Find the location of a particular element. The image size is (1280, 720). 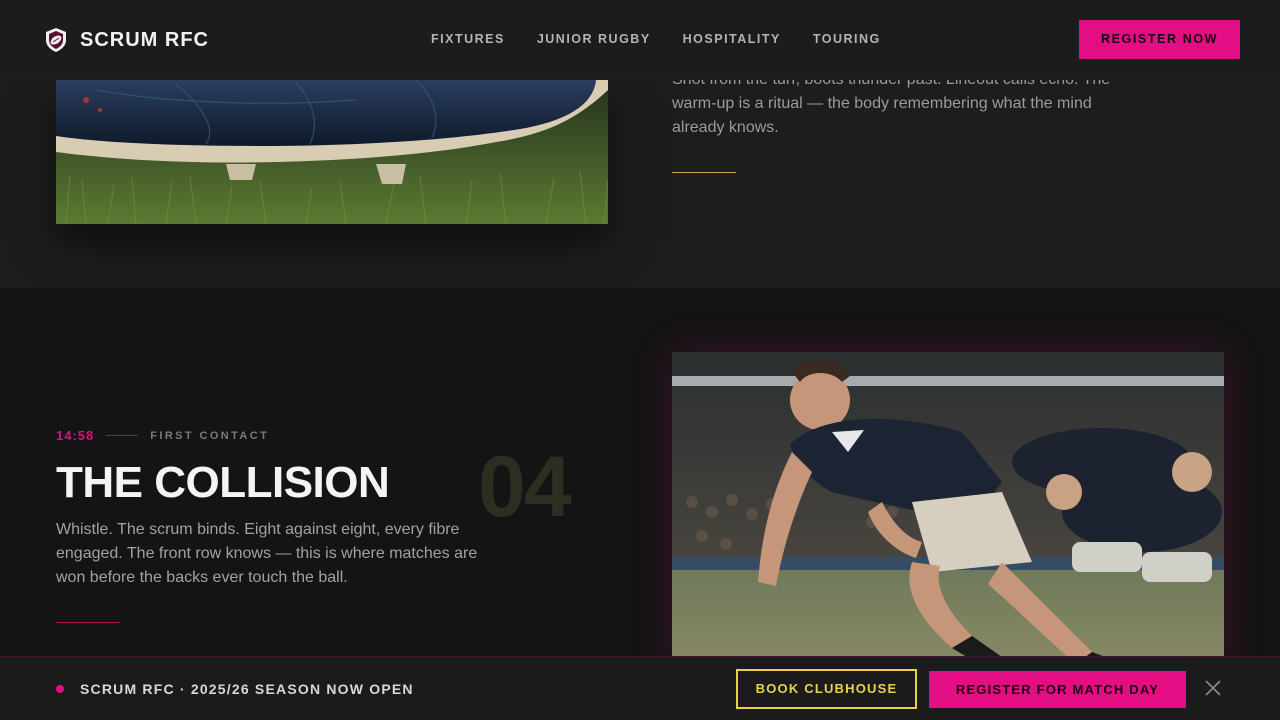

nav-hospitality: HOSPITALITY is located at coordinates (732, 39).